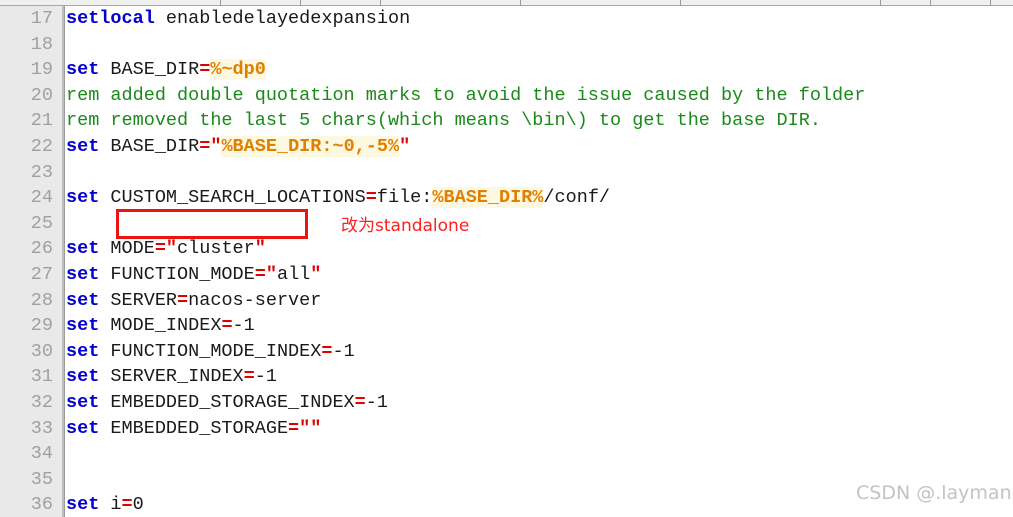  Describe the element at coordinates (488, 198) in the screenshot. I see `code-token: %BASE_DIR%` at that location.